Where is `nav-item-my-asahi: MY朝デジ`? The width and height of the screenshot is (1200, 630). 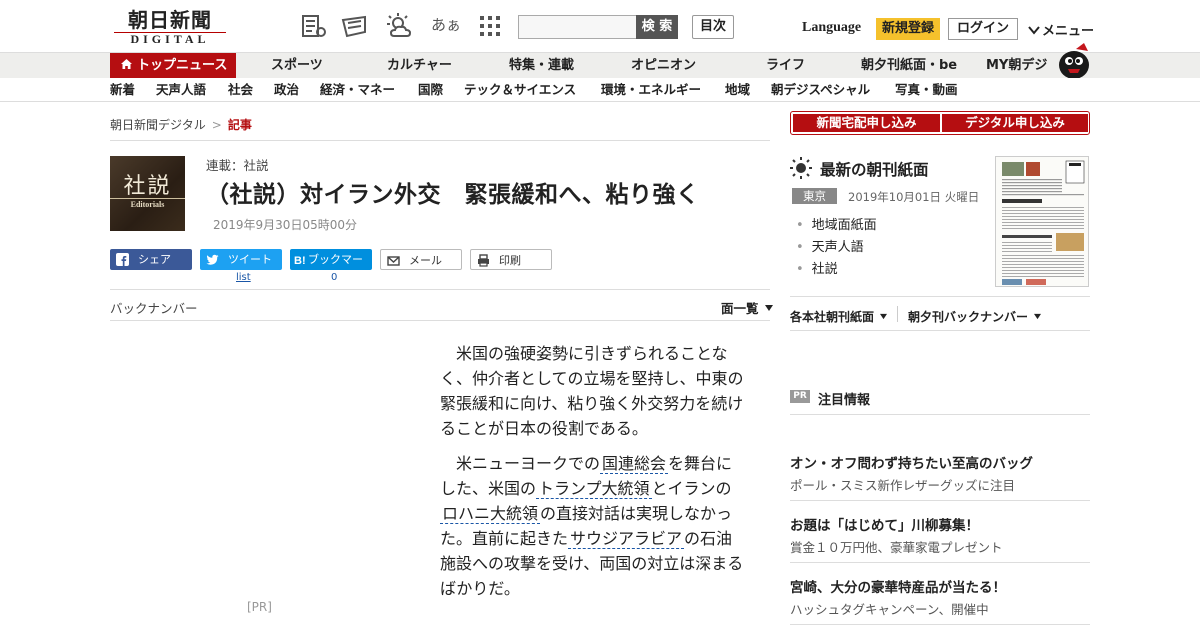 nav-item-my-asahi: MY朝デジ is located at coordinates (1016, 66).